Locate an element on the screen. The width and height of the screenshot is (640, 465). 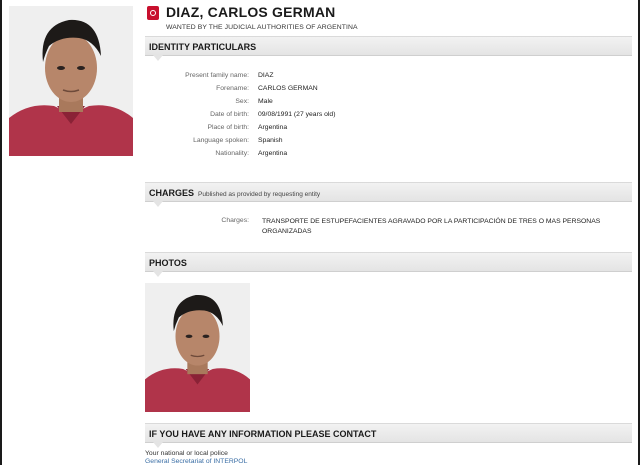
field-label: Present family name: is located at coordinates (217, 75).